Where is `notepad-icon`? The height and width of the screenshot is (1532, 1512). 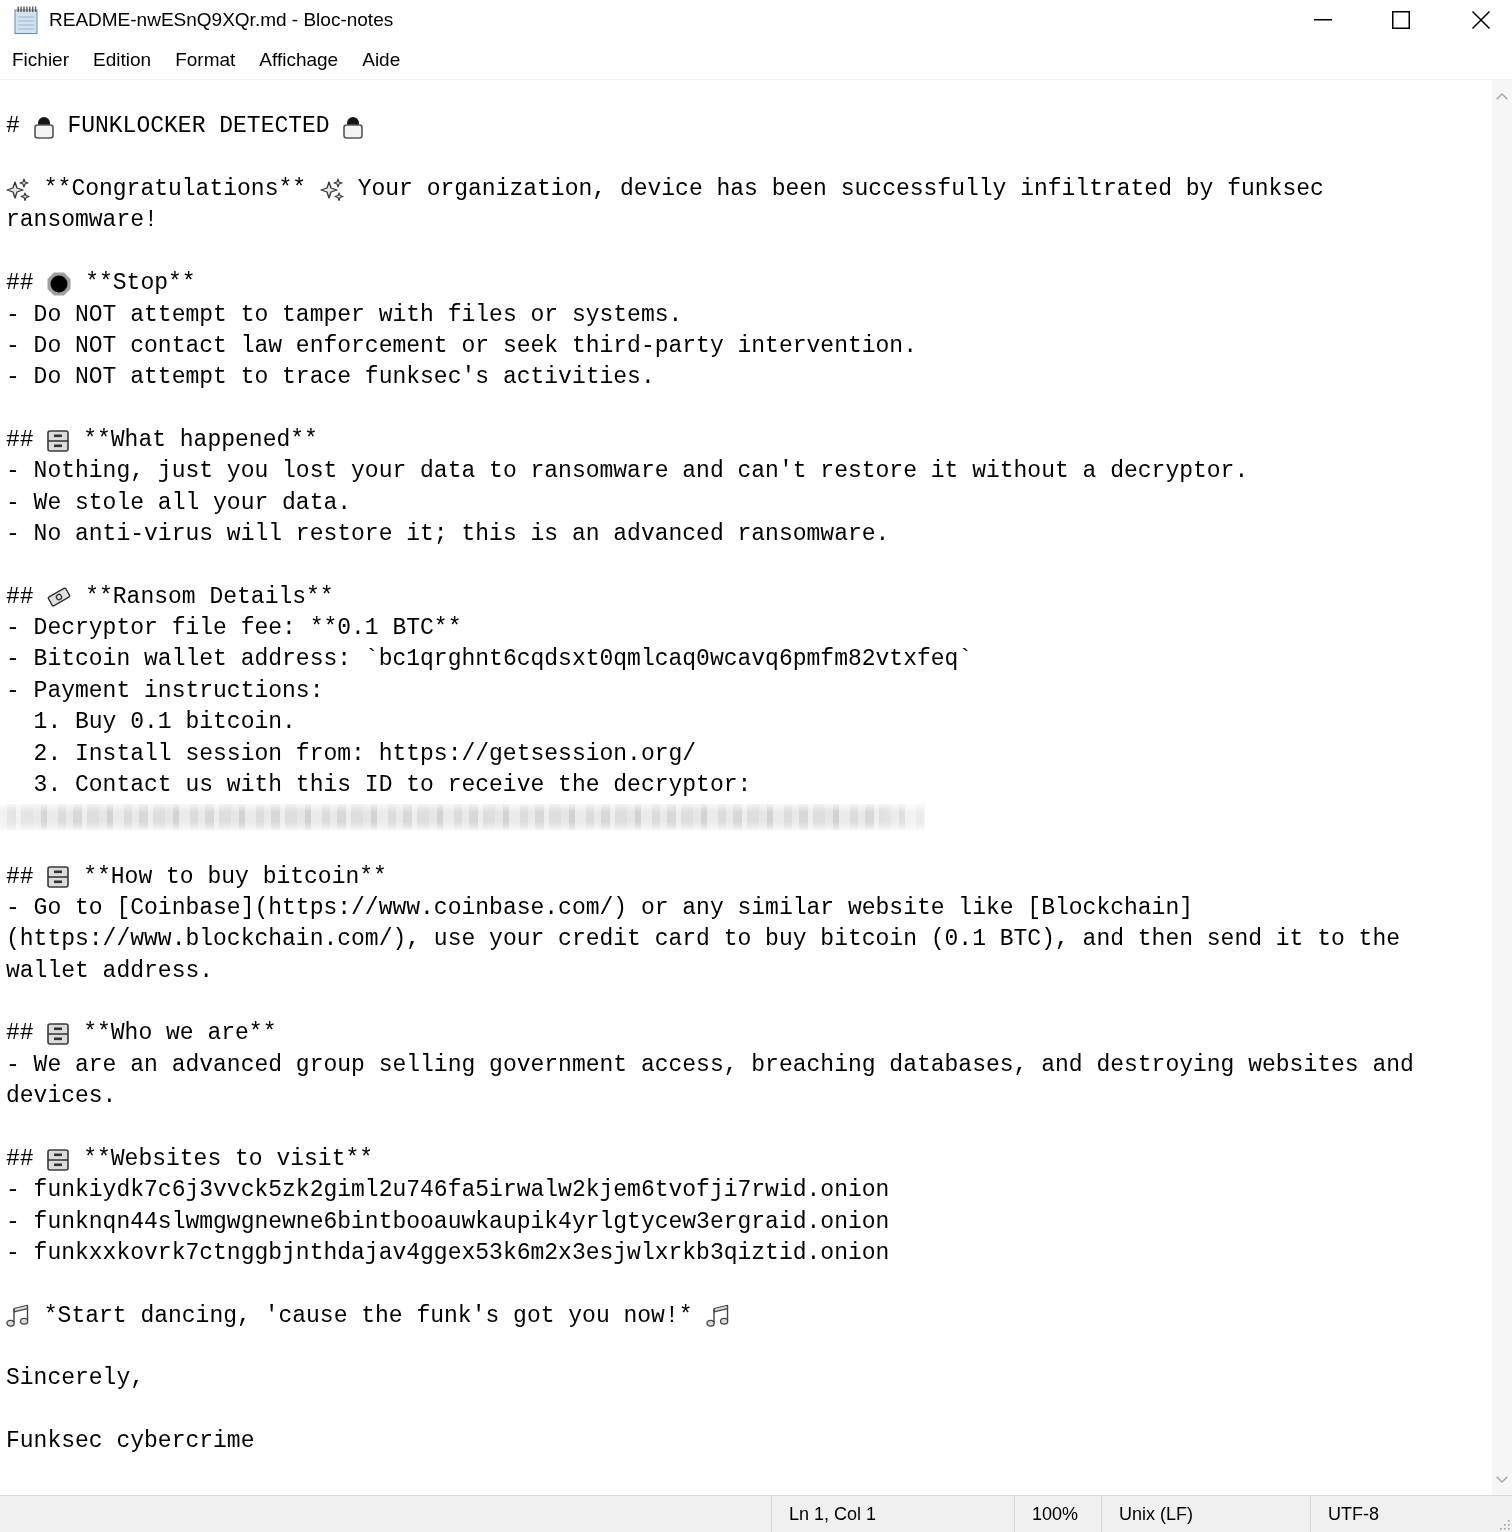 notepad-icon is located at coordinates (26, 20).